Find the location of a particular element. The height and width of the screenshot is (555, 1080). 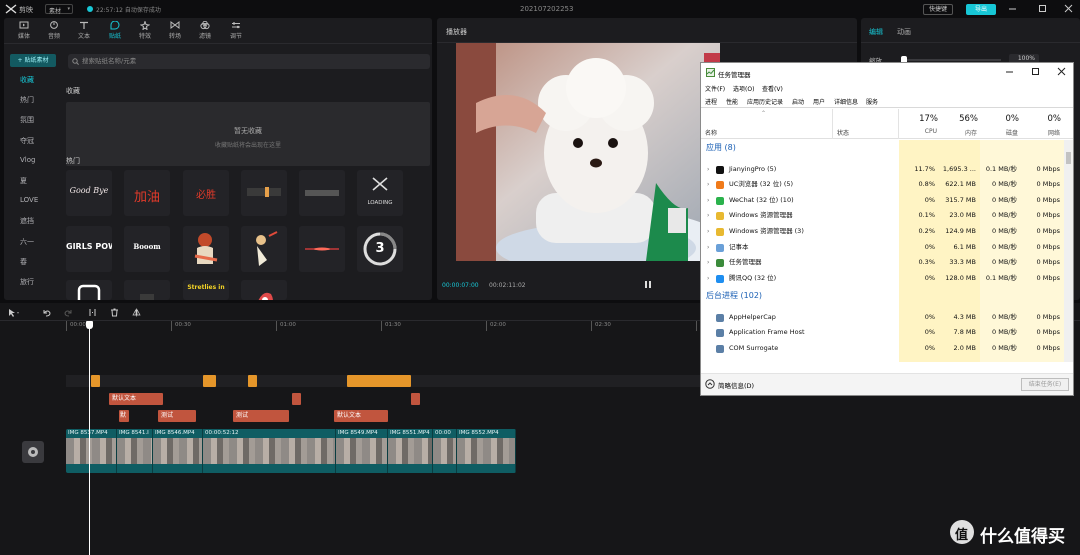

video-clip: IMG 8541.I is located at coordinates (135, 451).